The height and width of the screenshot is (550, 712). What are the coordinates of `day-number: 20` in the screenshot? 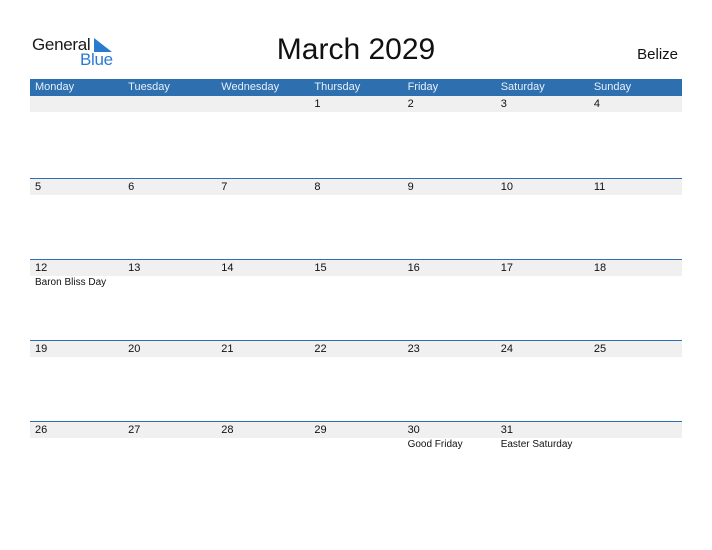 It's located at (134, 349).